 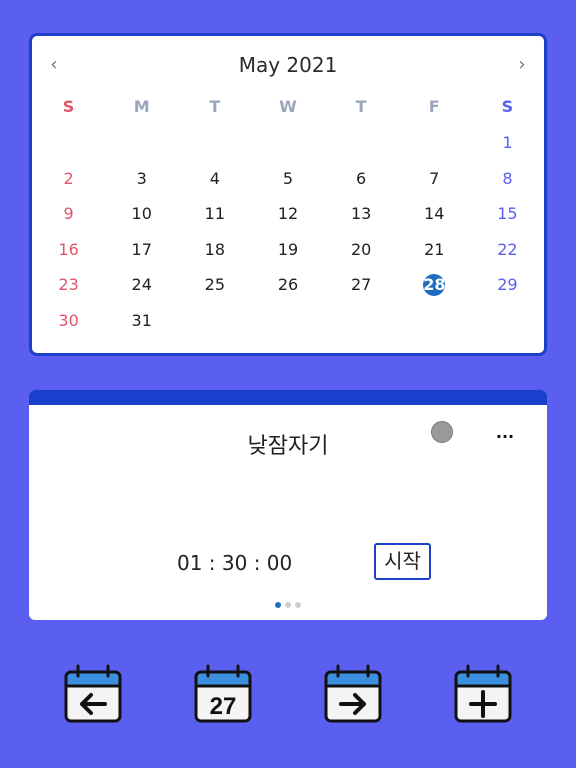 What do you see at coordinates (288, 446) in the screenshot?
I see `timer-title: 낮잠자기` at bounding box center [288, 446].